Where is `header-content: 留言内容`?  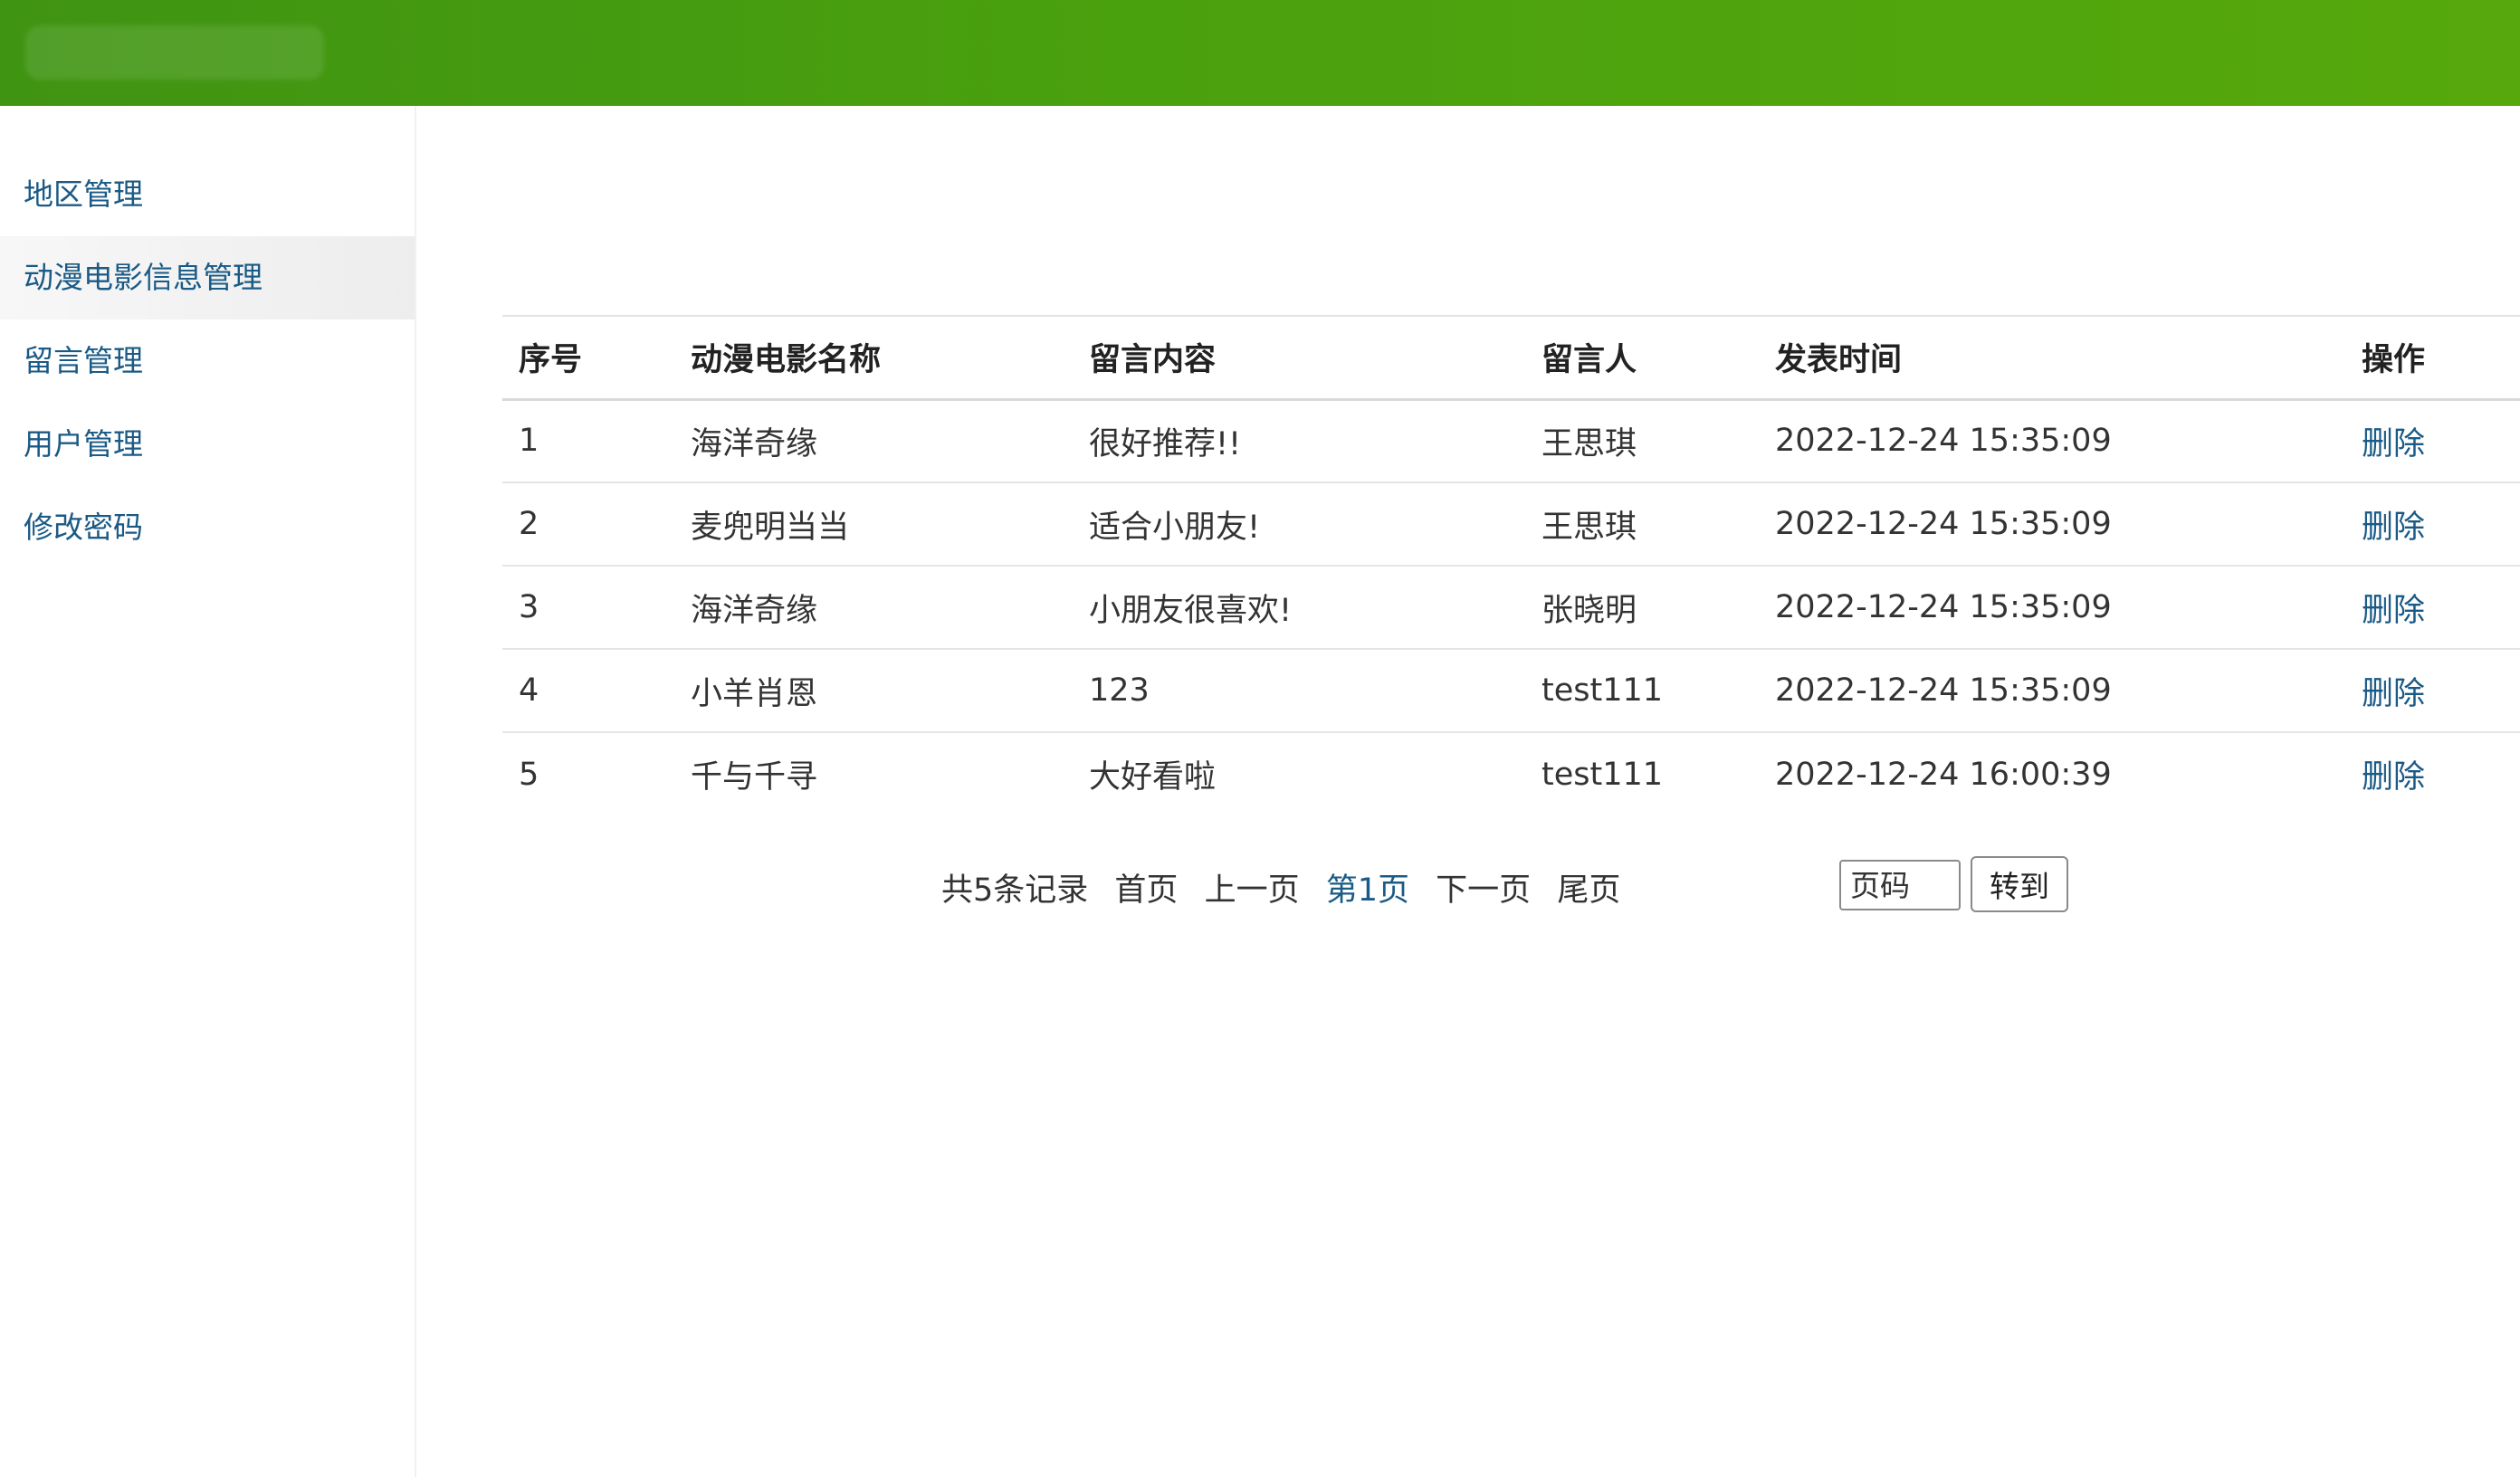
header-content: 留言内容 is located at coordinates (1153, 360).